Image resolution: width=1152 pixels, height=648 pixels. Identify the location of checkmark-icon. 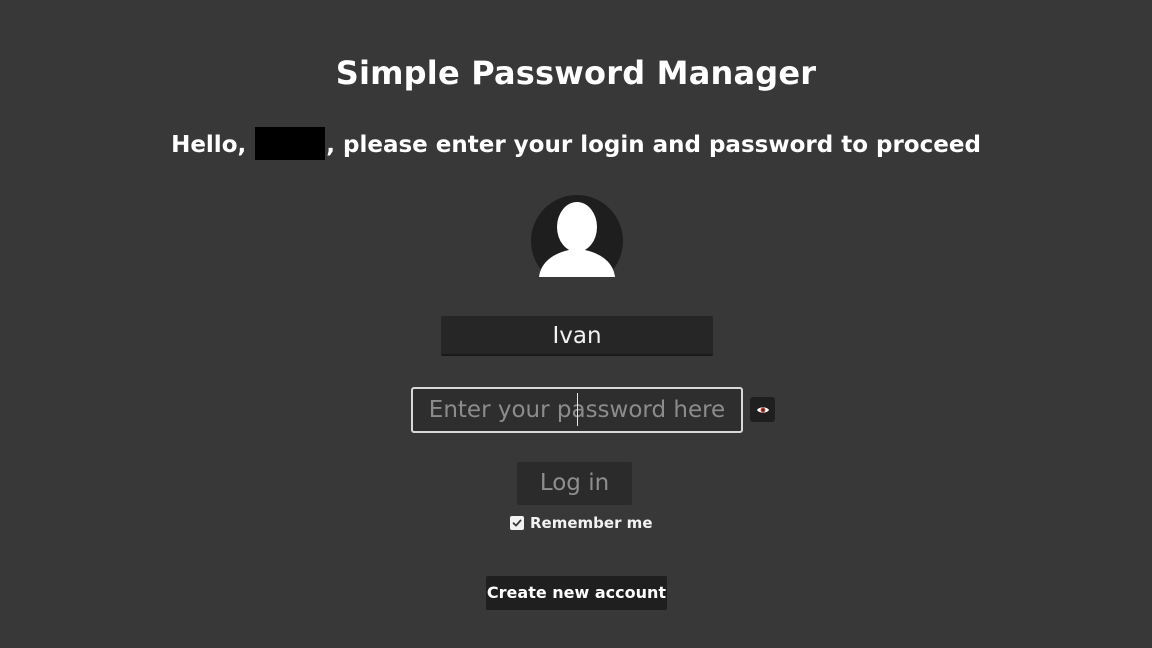
(517, 523).